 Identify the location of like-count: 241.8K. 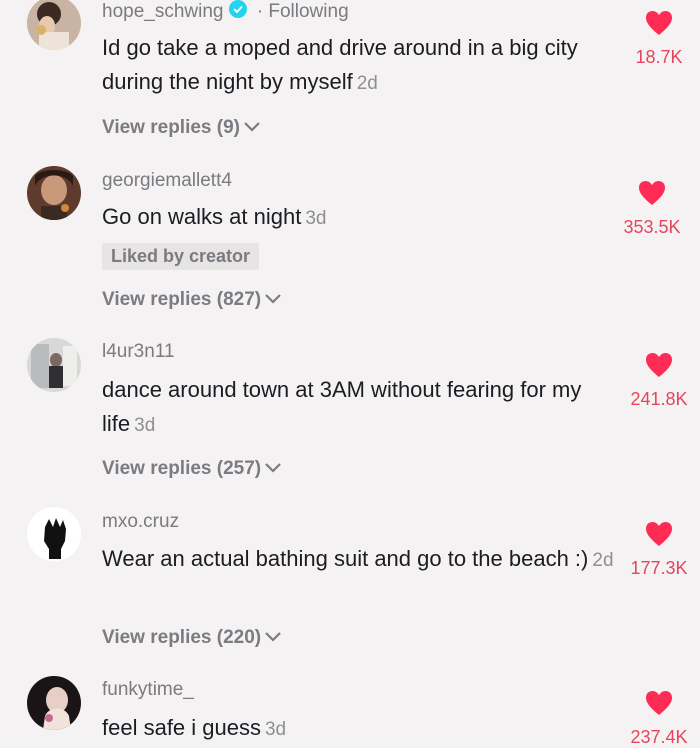
(659, 399).